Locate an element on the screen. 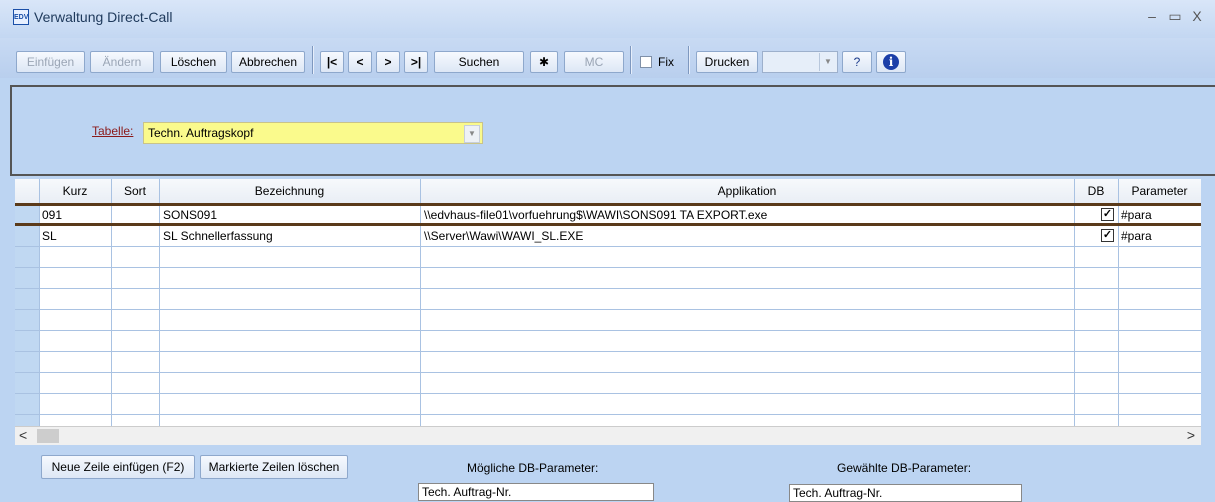  fix-checkbox is located at coordinates (646, 62).